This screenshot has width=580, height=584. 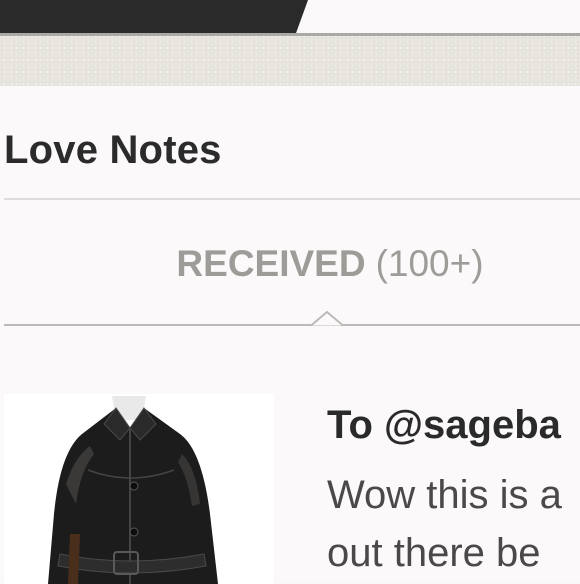 What do you see at coordinates (292, 325) in the screenshot?
I see `tab-underline` at bounding box center [292, 325].